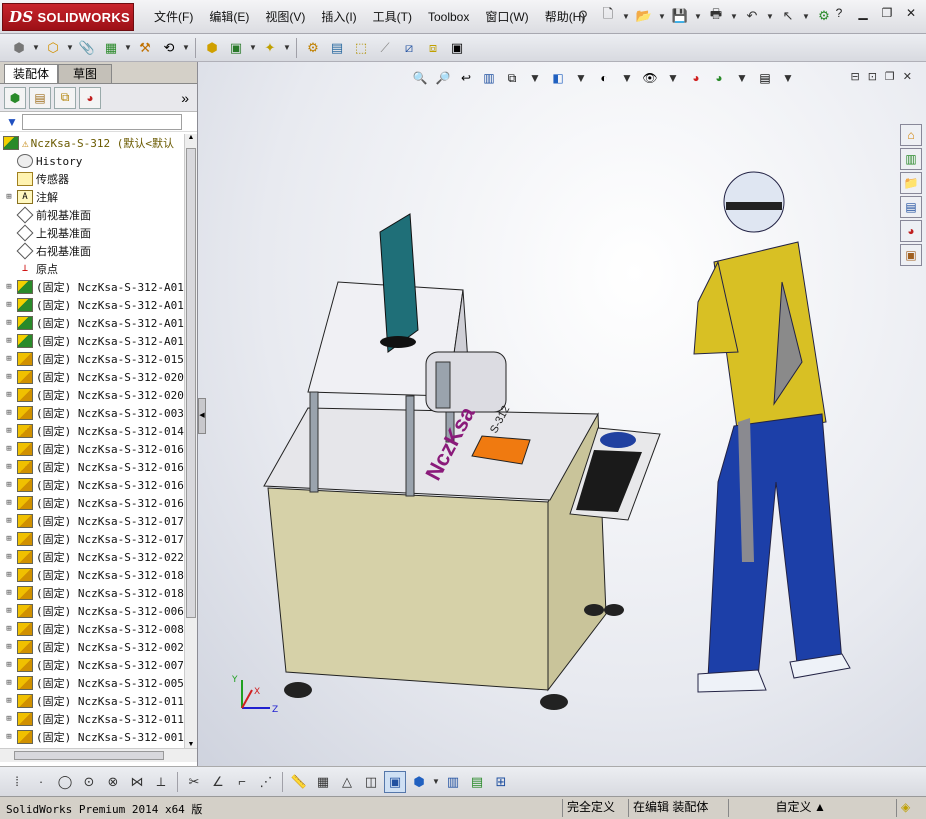  I want to click on midpoint-icon: ⊙, so click(89, 782).